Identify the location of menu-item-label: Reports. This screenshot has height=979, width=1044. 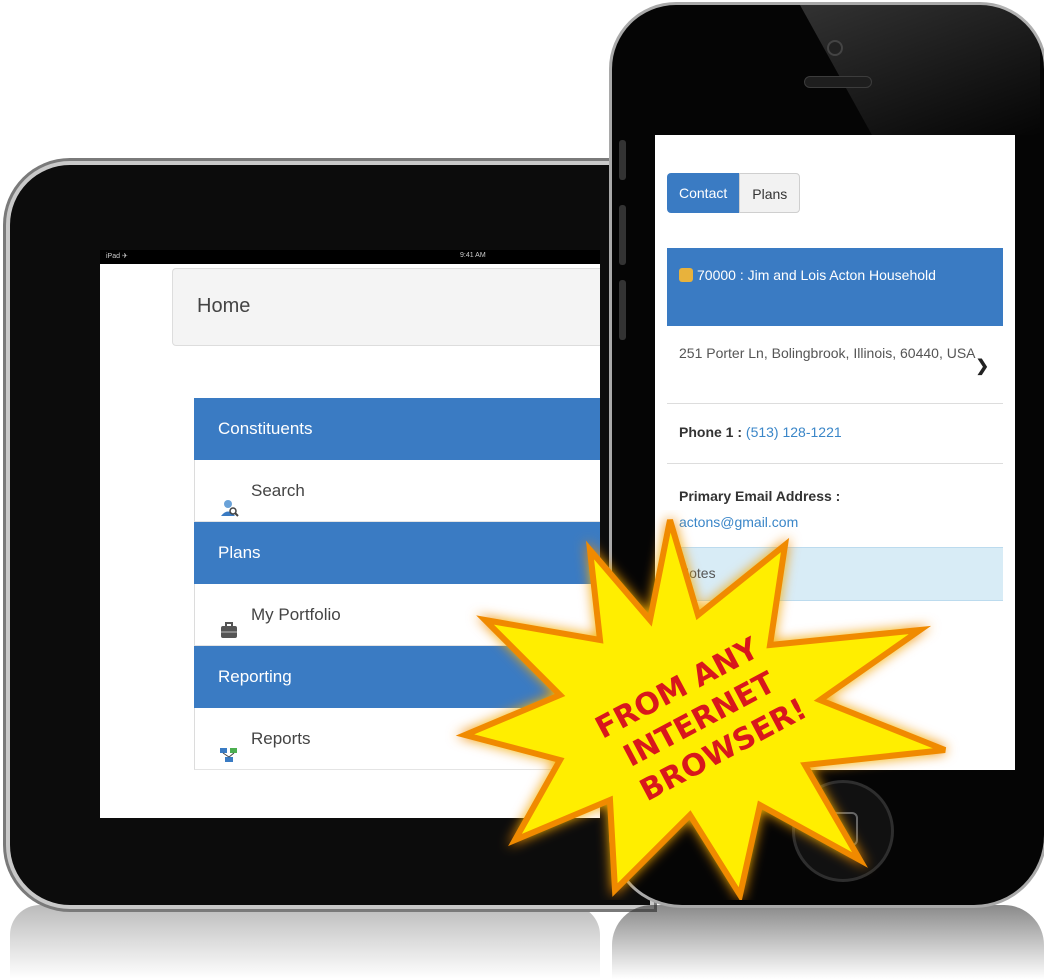
(281, 738).